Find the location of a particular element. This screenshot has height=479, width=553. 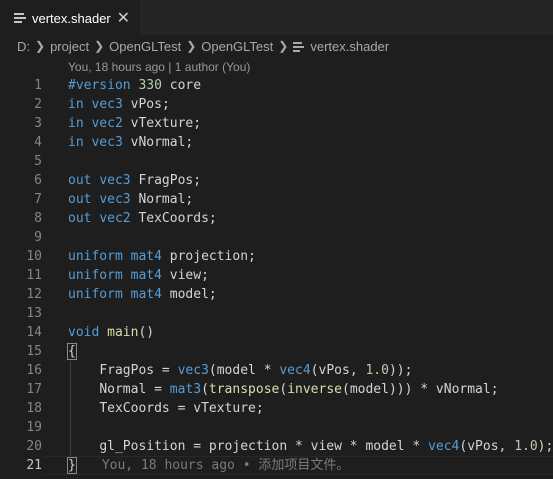

line-number: 16 is located at coordinates (34, 370).